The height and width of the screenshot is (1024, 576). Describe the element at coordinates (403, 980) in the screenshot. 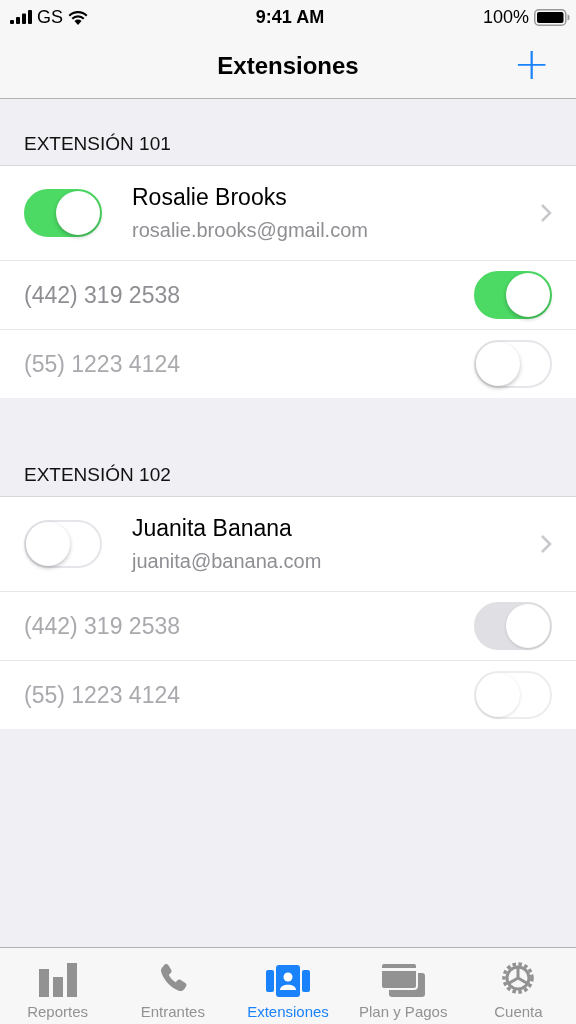

I see `cards-icon` at that location.